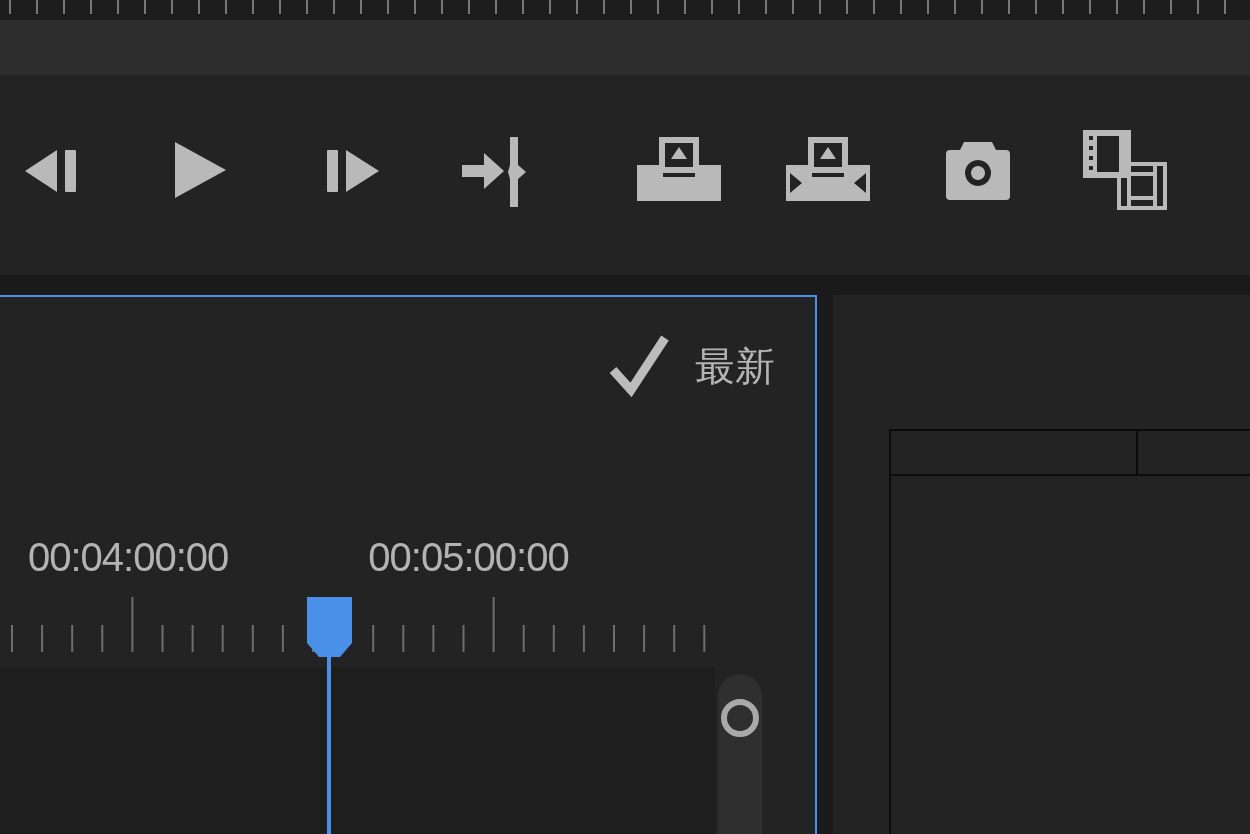 This screenshot has width=1250, height=834. What do you see at coordinates (51, 171) in the screenshot?
I see `step-back-icon` at bounding box center [51, 171].